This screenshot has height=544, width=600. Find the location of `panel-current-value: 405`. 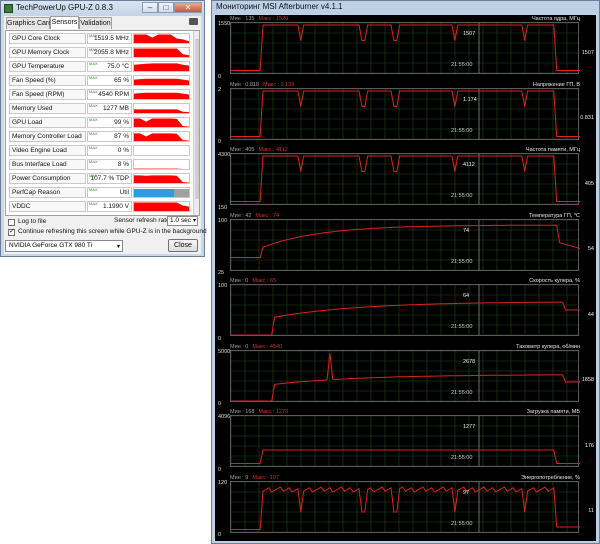

panel-current-value: 405 is located at coordinates (589, 183).